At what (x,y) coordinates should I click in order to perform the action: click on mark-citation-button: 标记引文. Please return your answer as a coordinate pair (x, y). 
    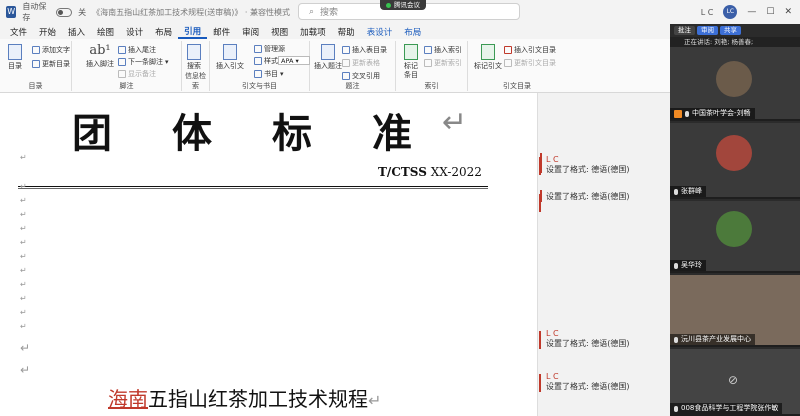
    Looking at the image, I should click on (488, 57).